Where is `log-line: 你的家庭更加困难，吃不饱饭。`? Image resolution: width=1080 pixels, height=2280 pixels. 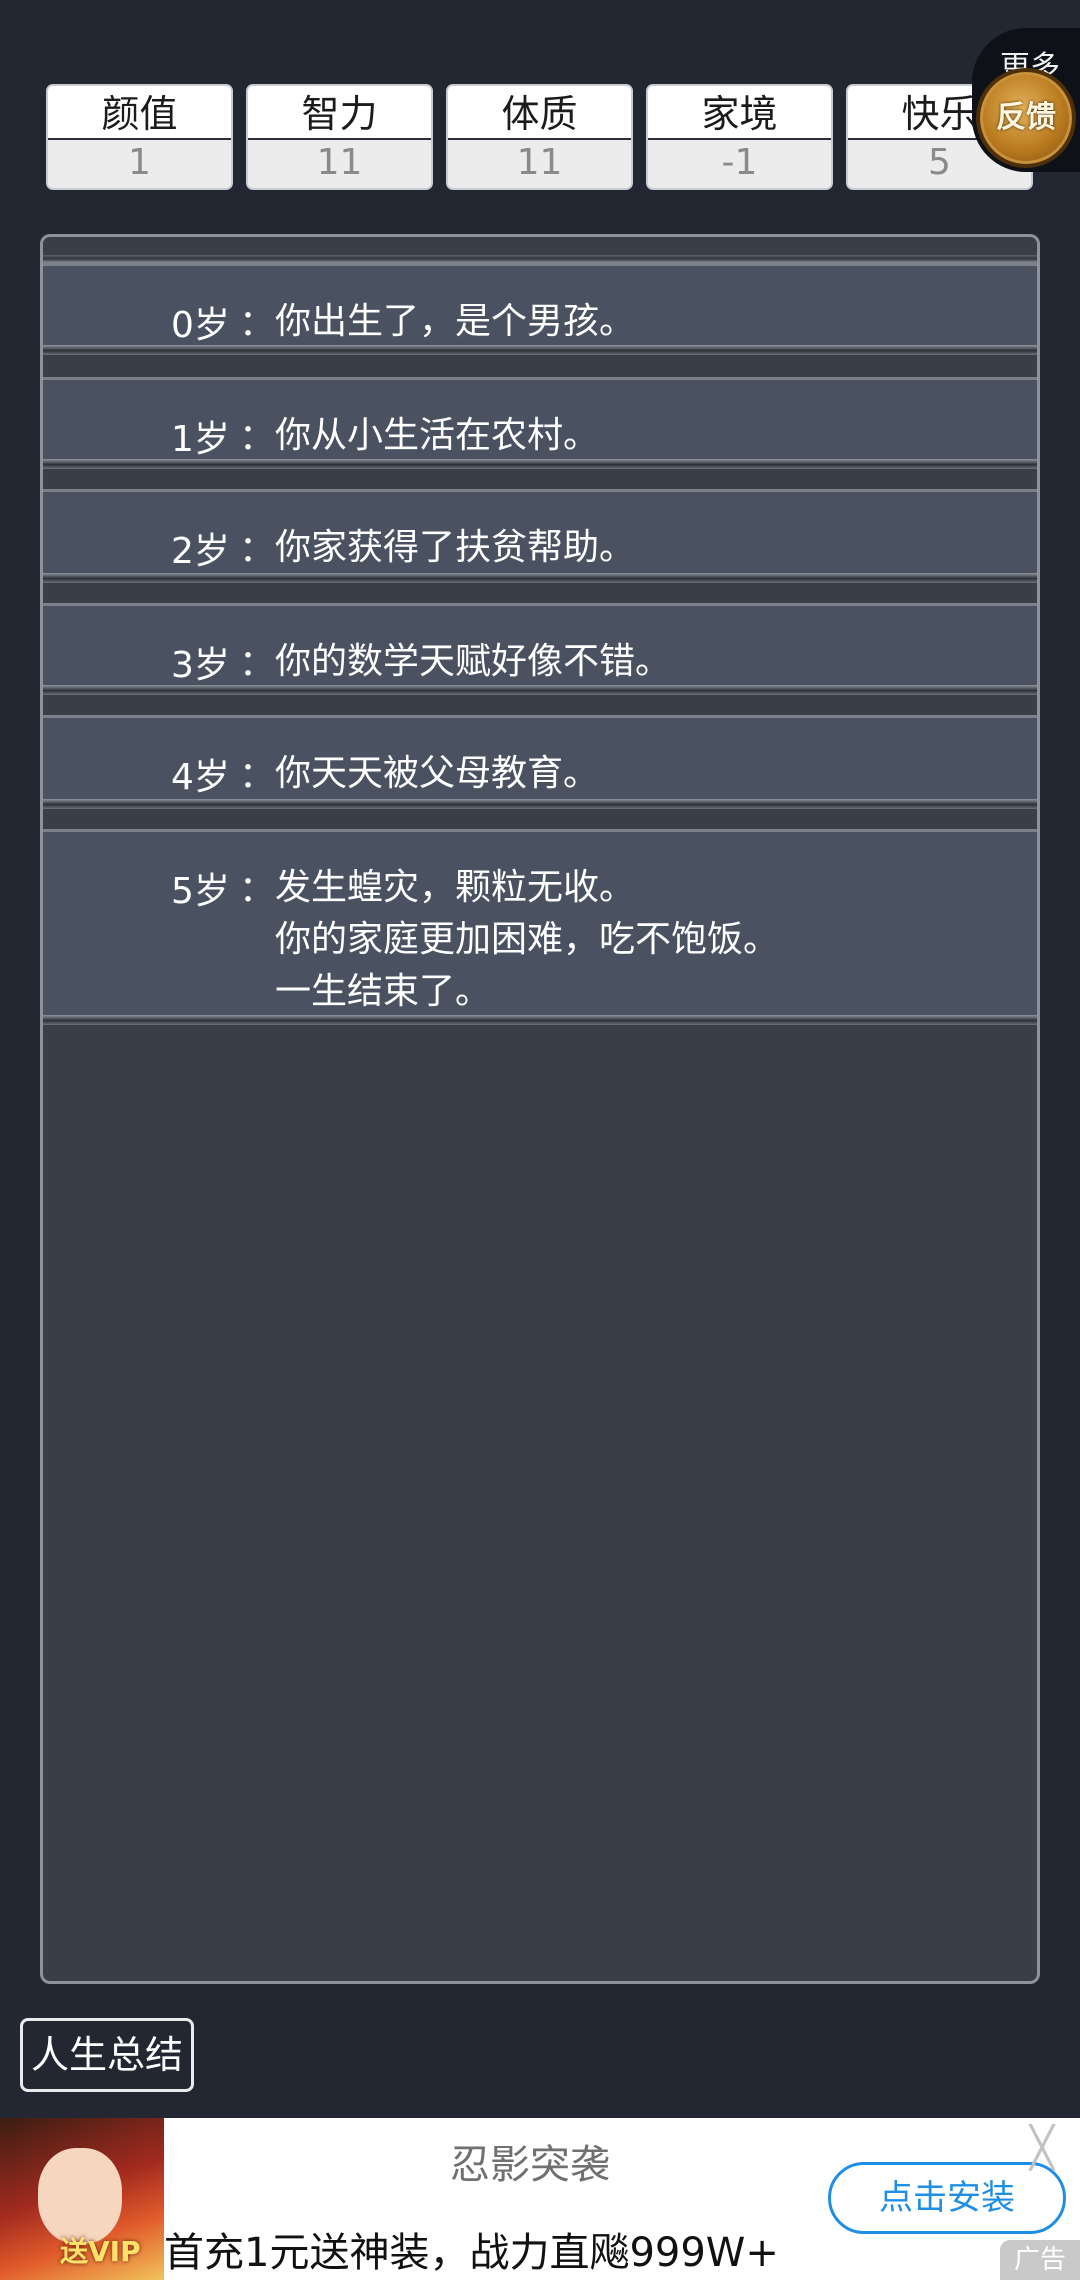 log-line: 你的家庭更加困难，吃不饱饭。 is located at coordinates (527, 939).